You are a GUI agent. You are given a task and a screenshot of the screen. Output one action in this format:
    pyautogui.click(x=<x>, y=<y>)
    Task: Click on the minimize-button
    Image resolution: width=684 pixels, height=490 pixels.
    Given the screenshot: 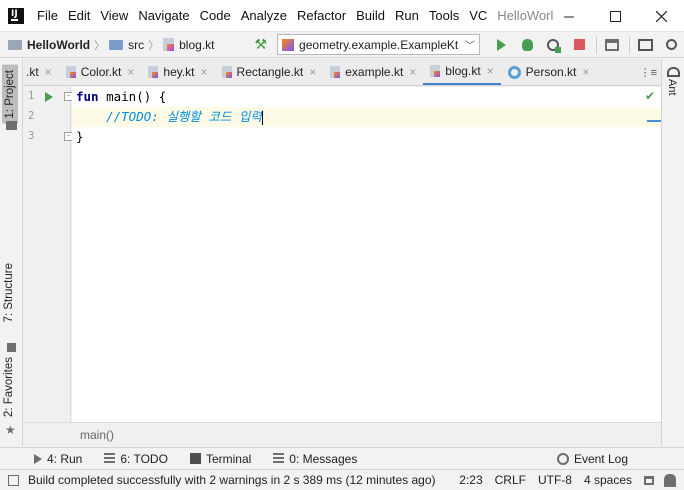 What is the action you would take?
    pyautogui.click(x=569, y=16)
    